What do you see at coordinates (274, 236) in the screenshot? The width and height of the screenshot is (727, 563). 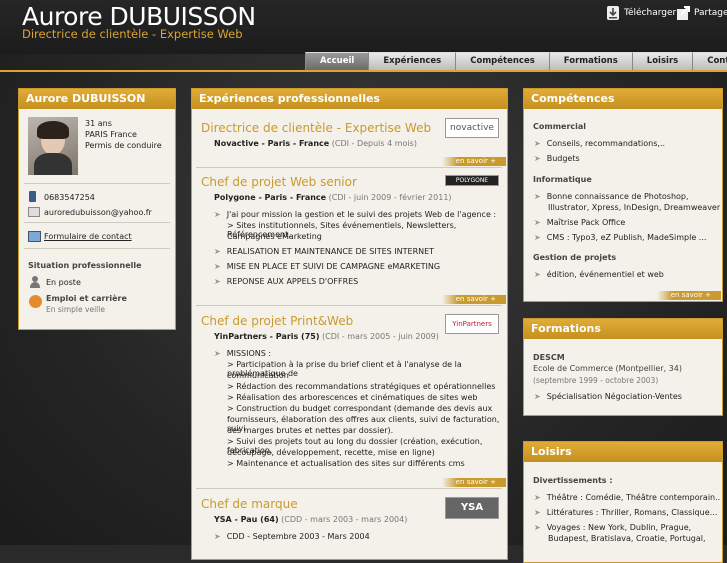 I see `list-item-cont: Campagnes eMarketing` at bounding box center [274, 236].